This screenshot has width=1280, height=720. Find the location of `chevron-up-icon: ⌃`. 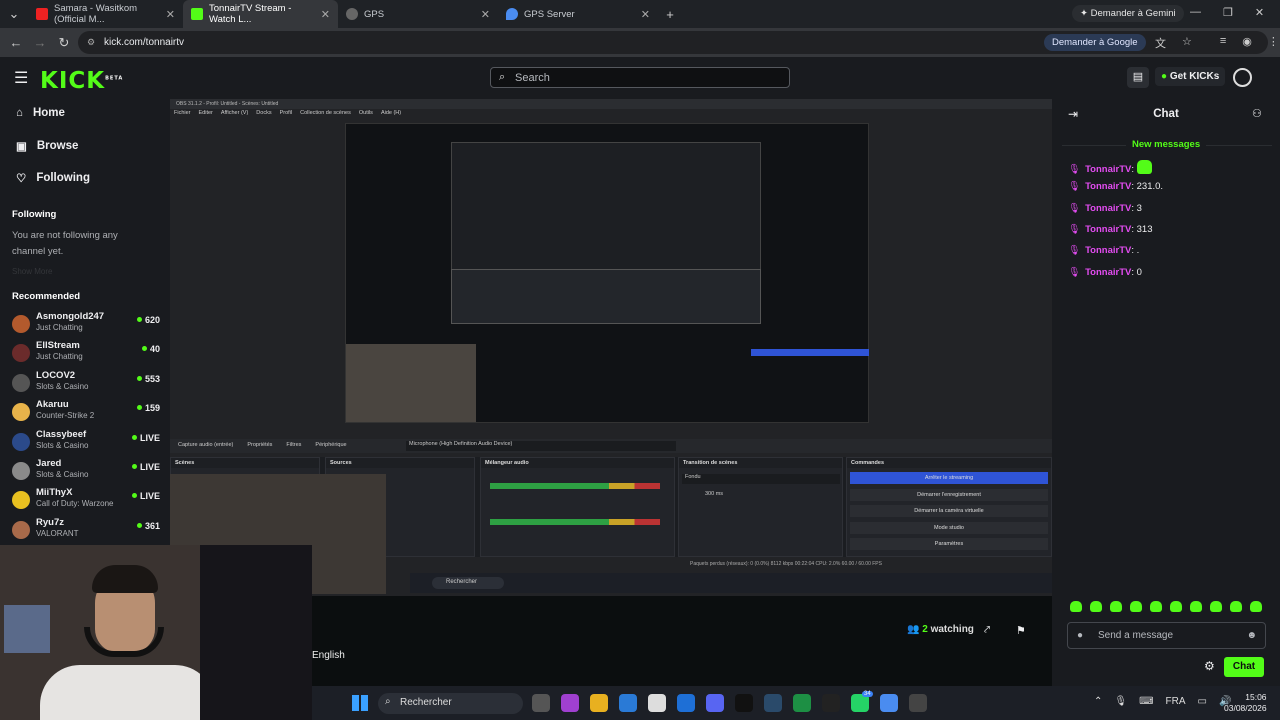

chevron-up-icon: ⌃ is located at coordinates (1098, 701).